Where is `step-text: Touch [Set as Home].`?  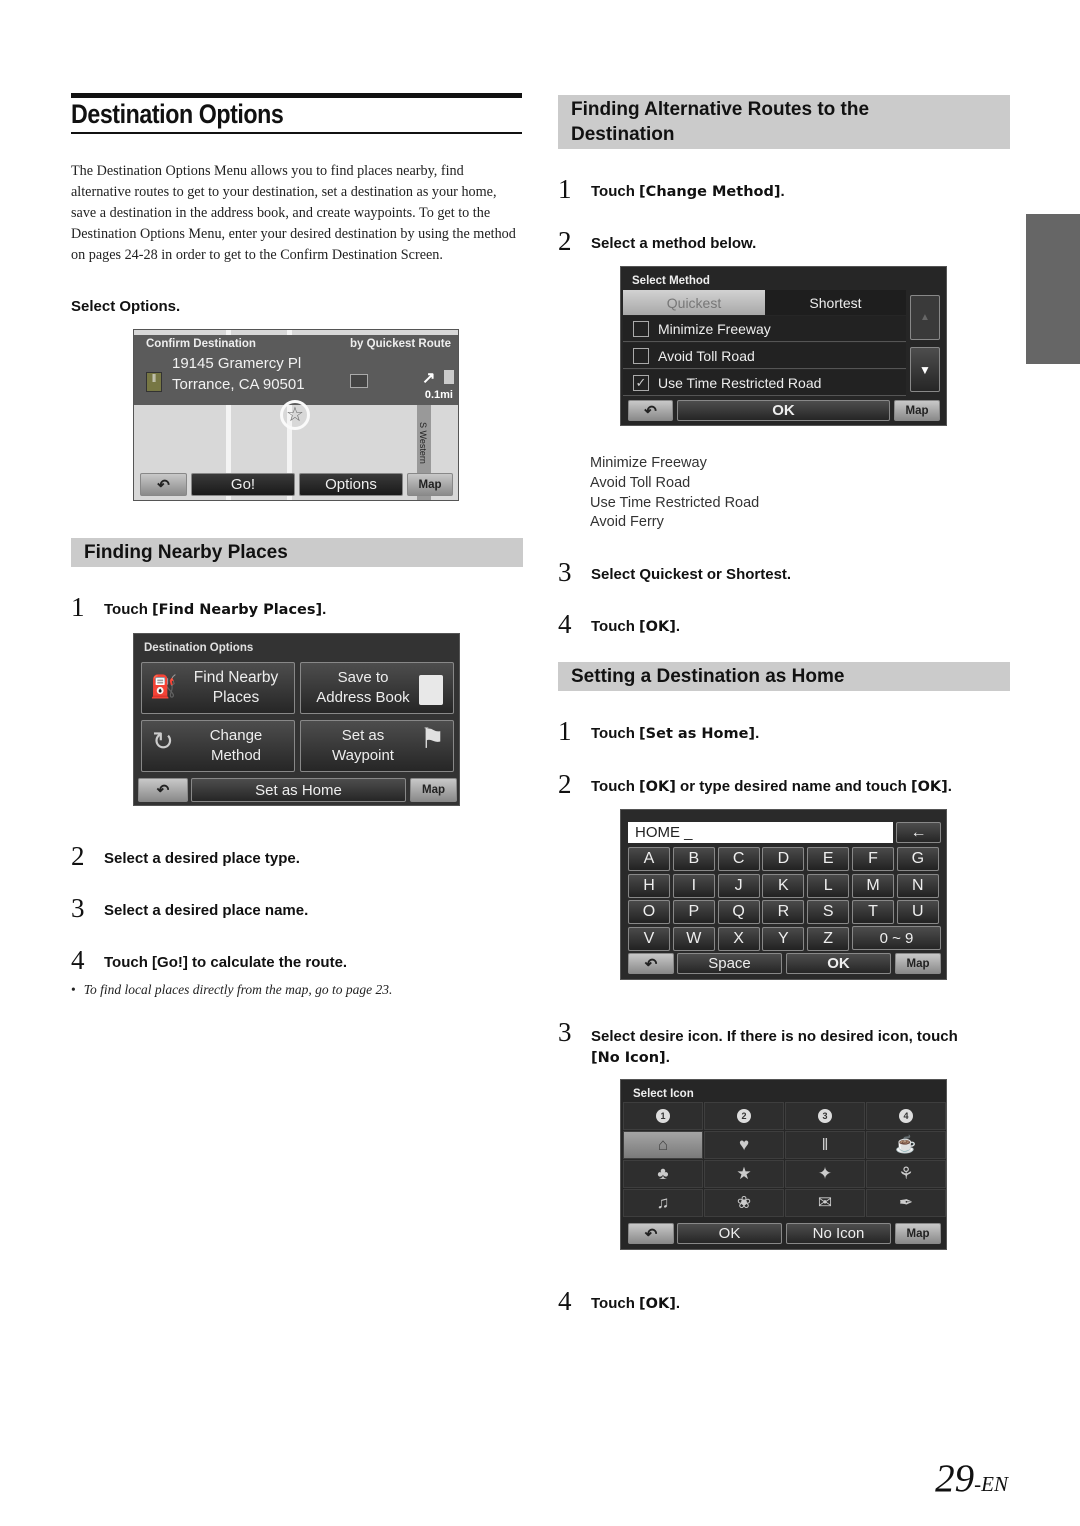
step-text: Touch [Set as Home]. is located at coordinates (675, 733).